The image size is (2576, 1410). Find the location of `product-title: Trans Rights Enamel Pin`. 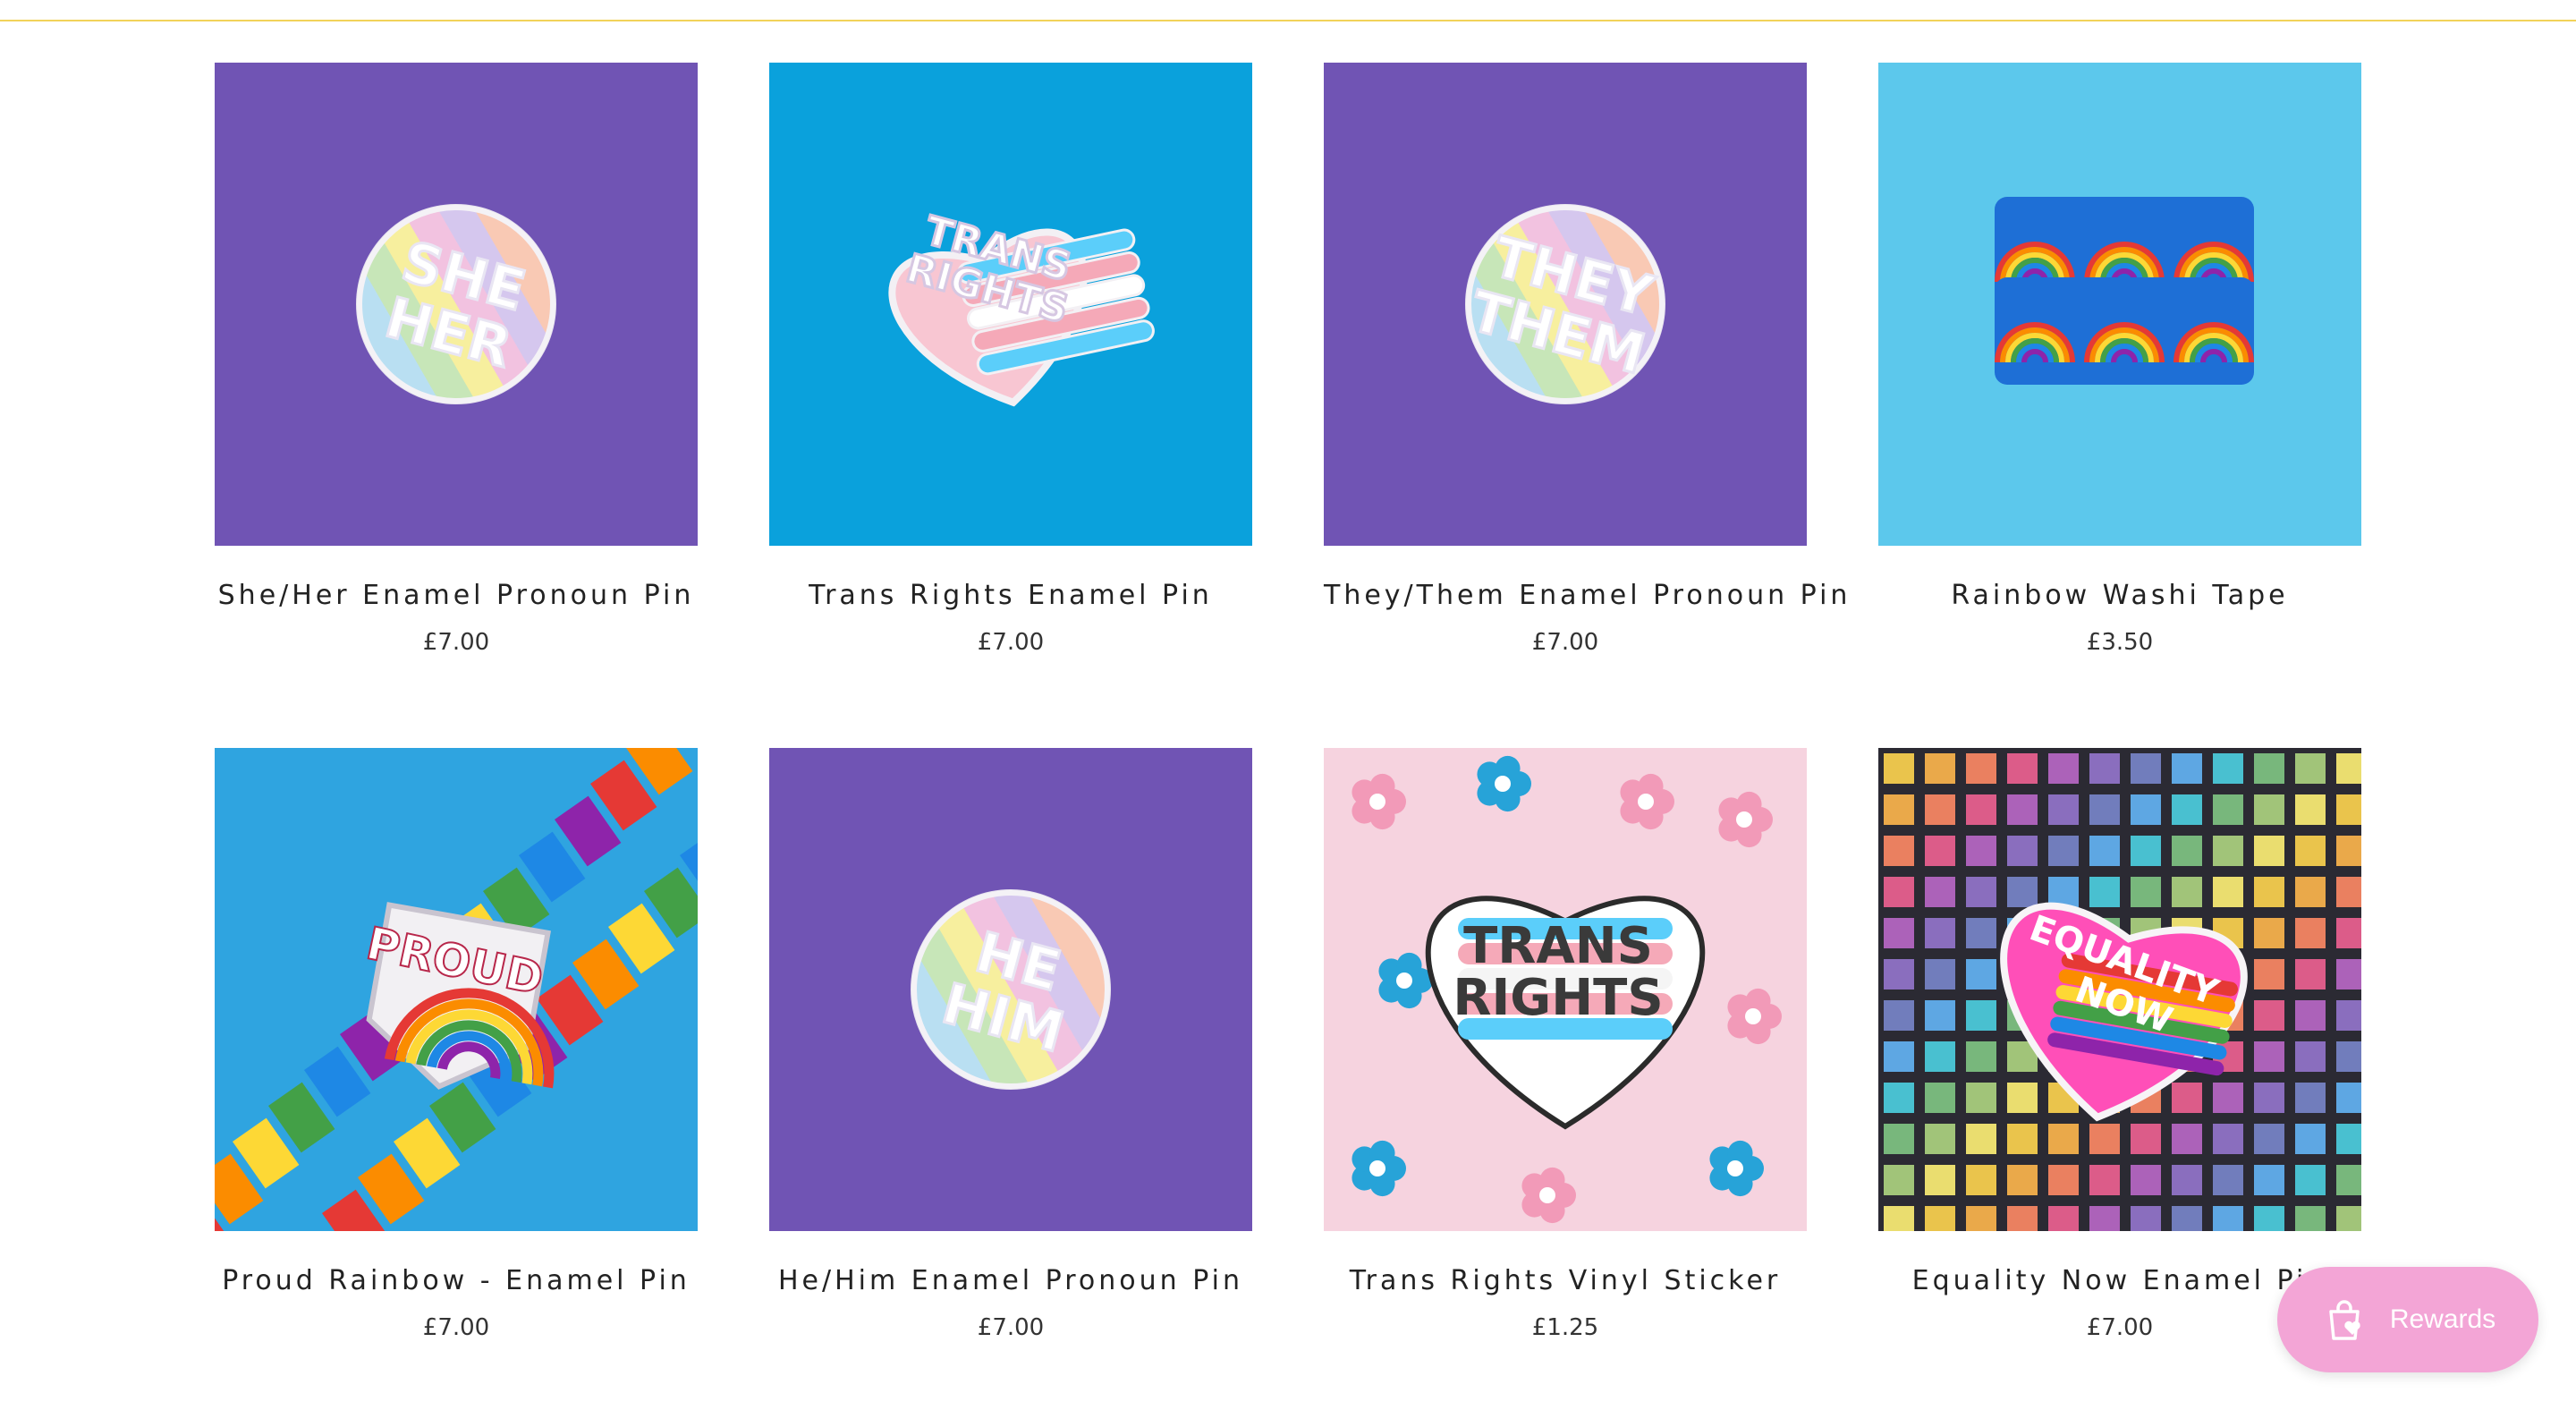

product-title: Trans Rights Enamel Pin is located at coordinates (1010, 596).